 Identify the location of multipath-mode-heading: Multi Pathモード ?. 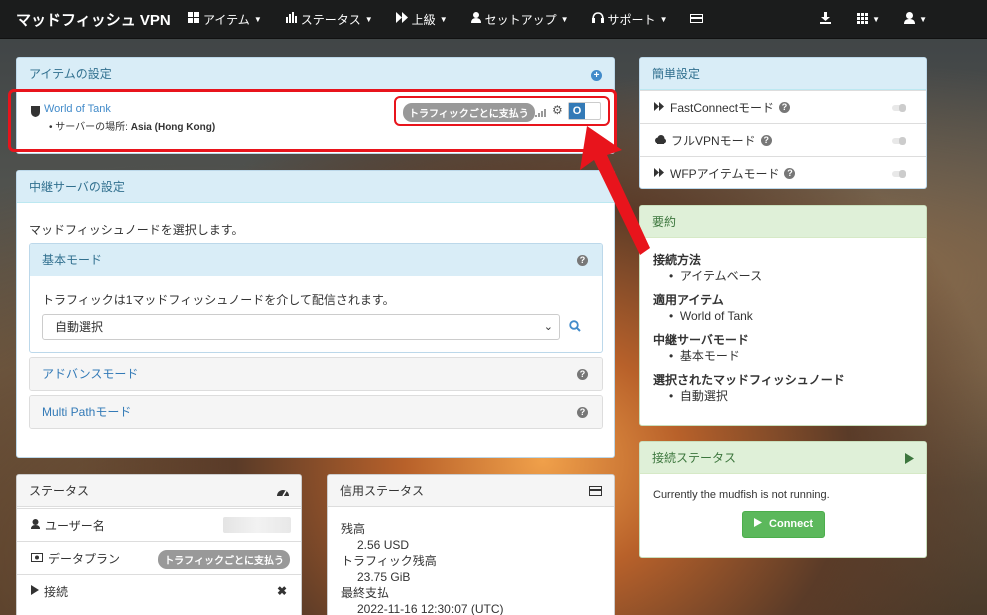
(316, 412).